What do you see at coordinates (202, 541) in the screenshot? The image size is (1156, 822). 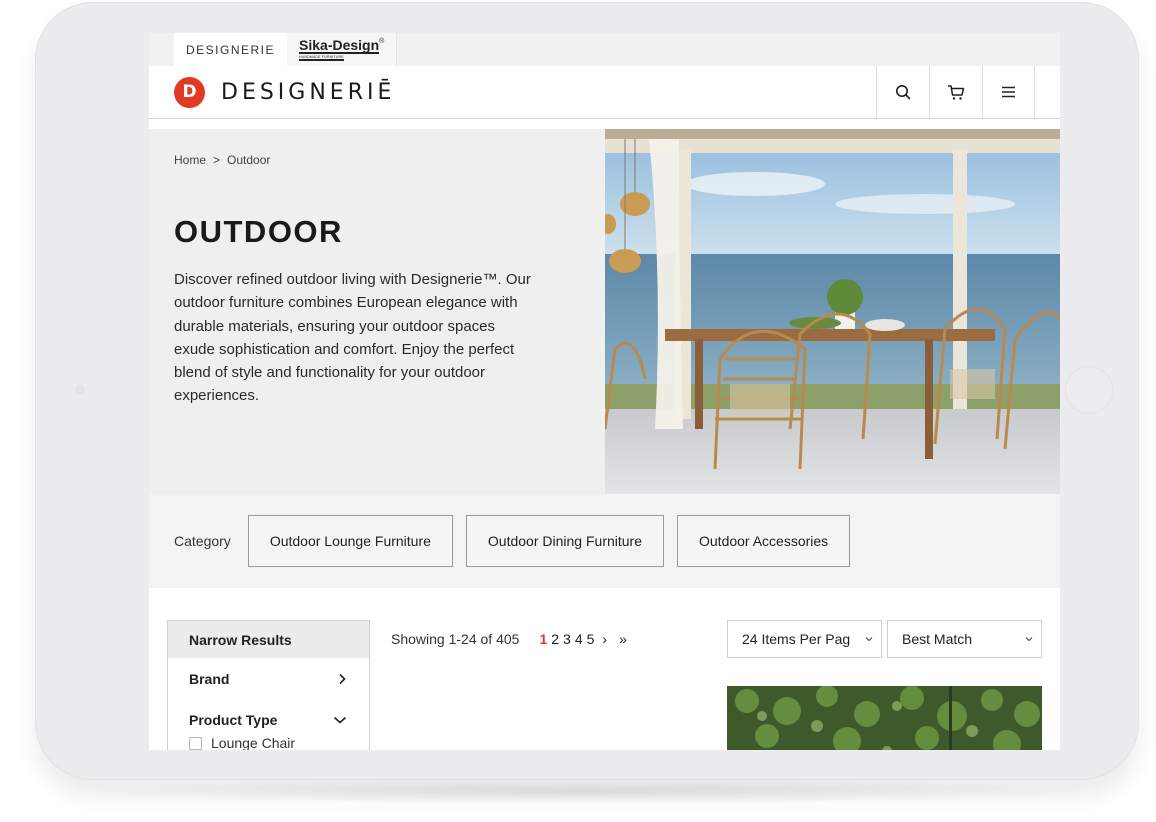 I see `category-label: Category` at bounding box center [202, 541].